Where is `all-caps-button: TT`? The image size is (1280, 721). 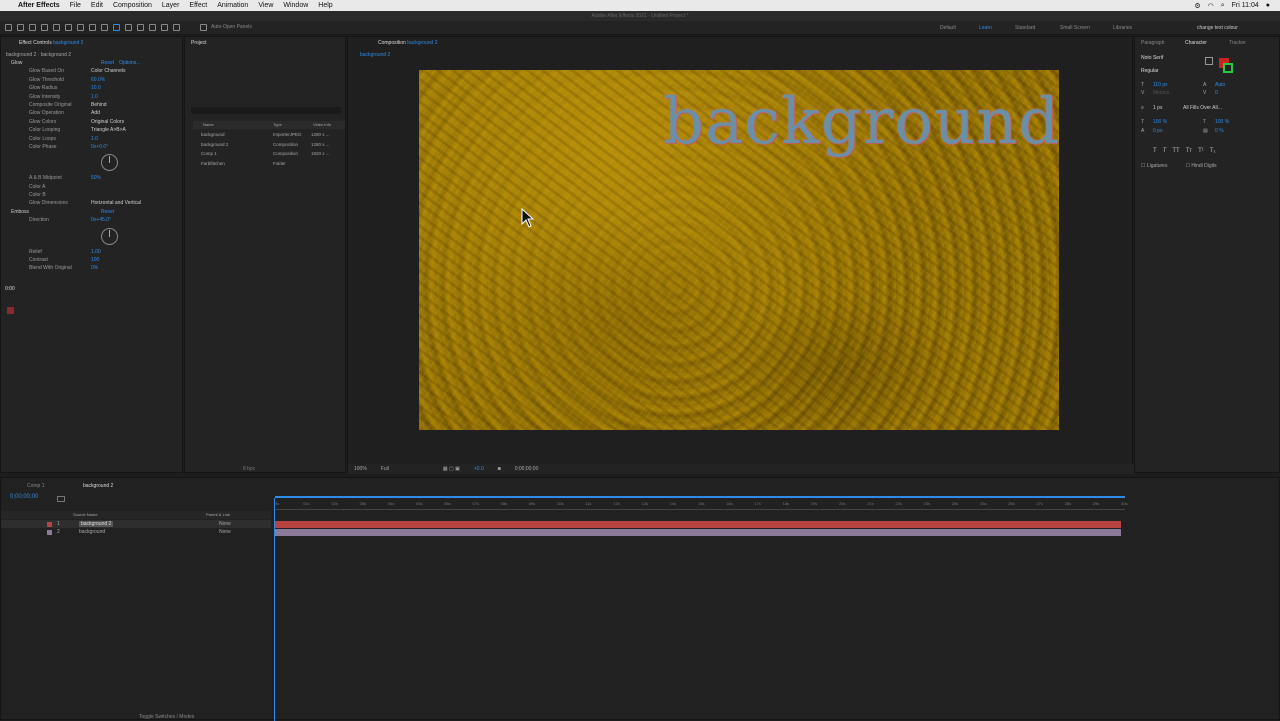 all-caps-button: TT is located at coordinates (1175, 151).